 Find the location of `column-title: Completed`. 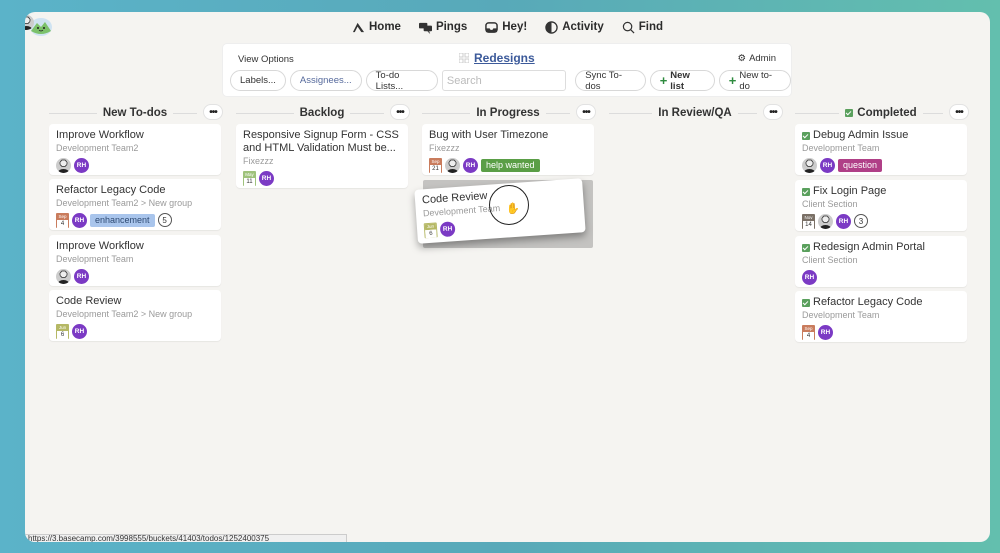

column-title: Completed is located at coordinates (881, 113).